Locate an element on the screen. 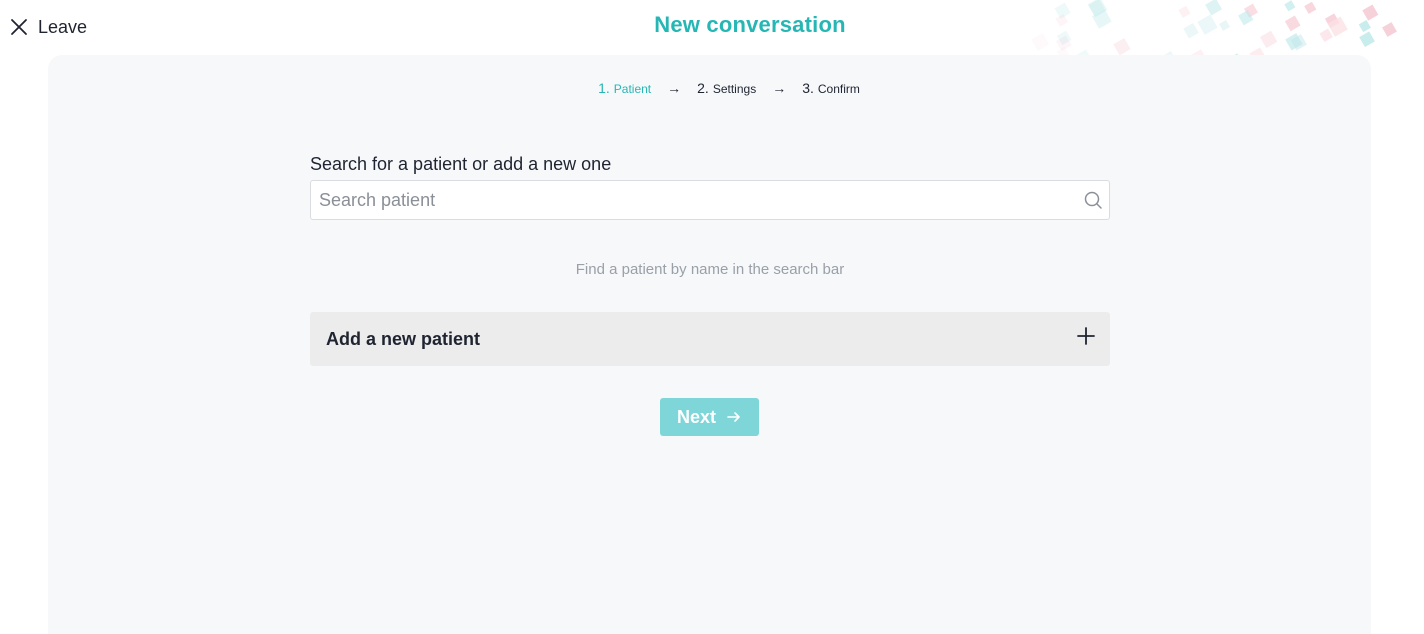  stepper: 1. Patient → 2. Settings → 3. Confirm is located at coordinates (709, 88).